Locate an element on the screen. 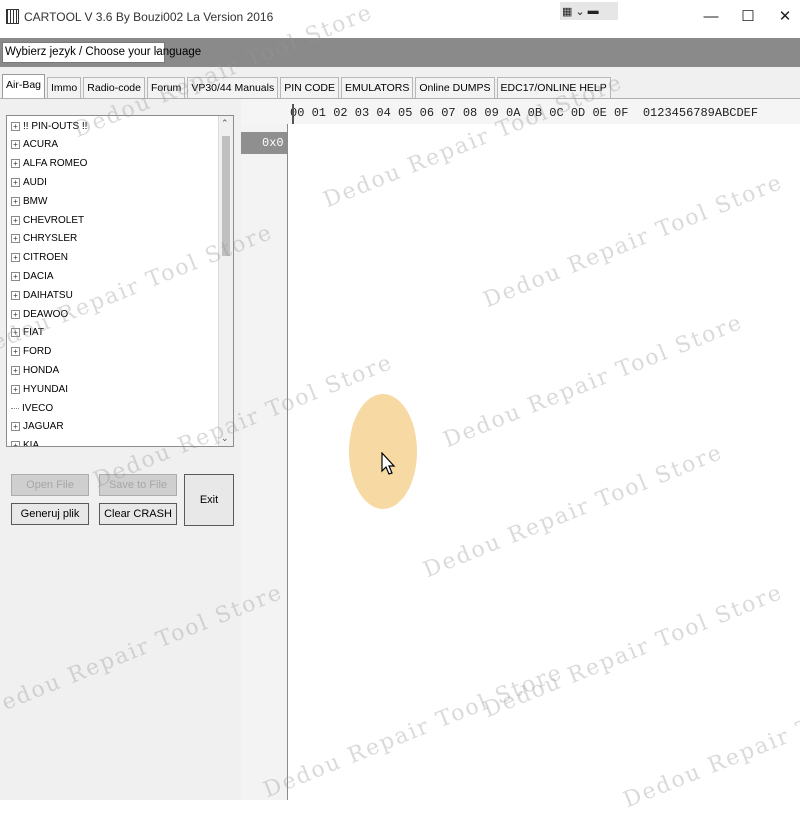 This screenshot has height=813, width=800. tree-item: + HYUNDAI is located at coordinates (39, 389).